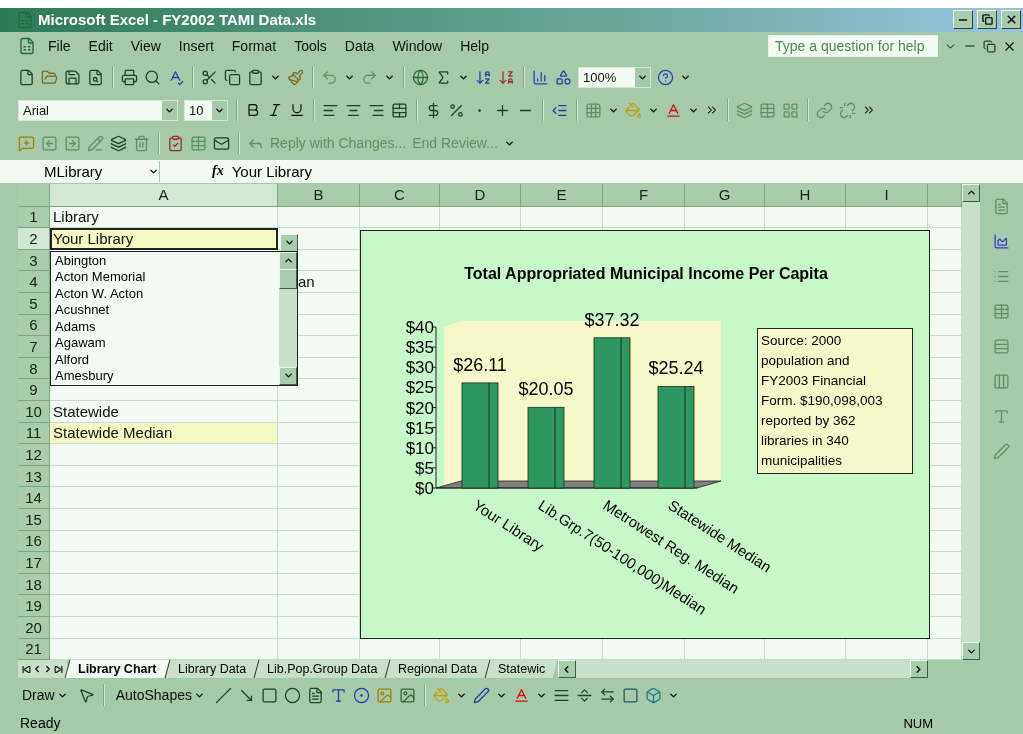 This screenshot has width=1023, height=734. Describe the element at coordinates (34, 433) in the screenshot. I see `row-header: 11` at that location.